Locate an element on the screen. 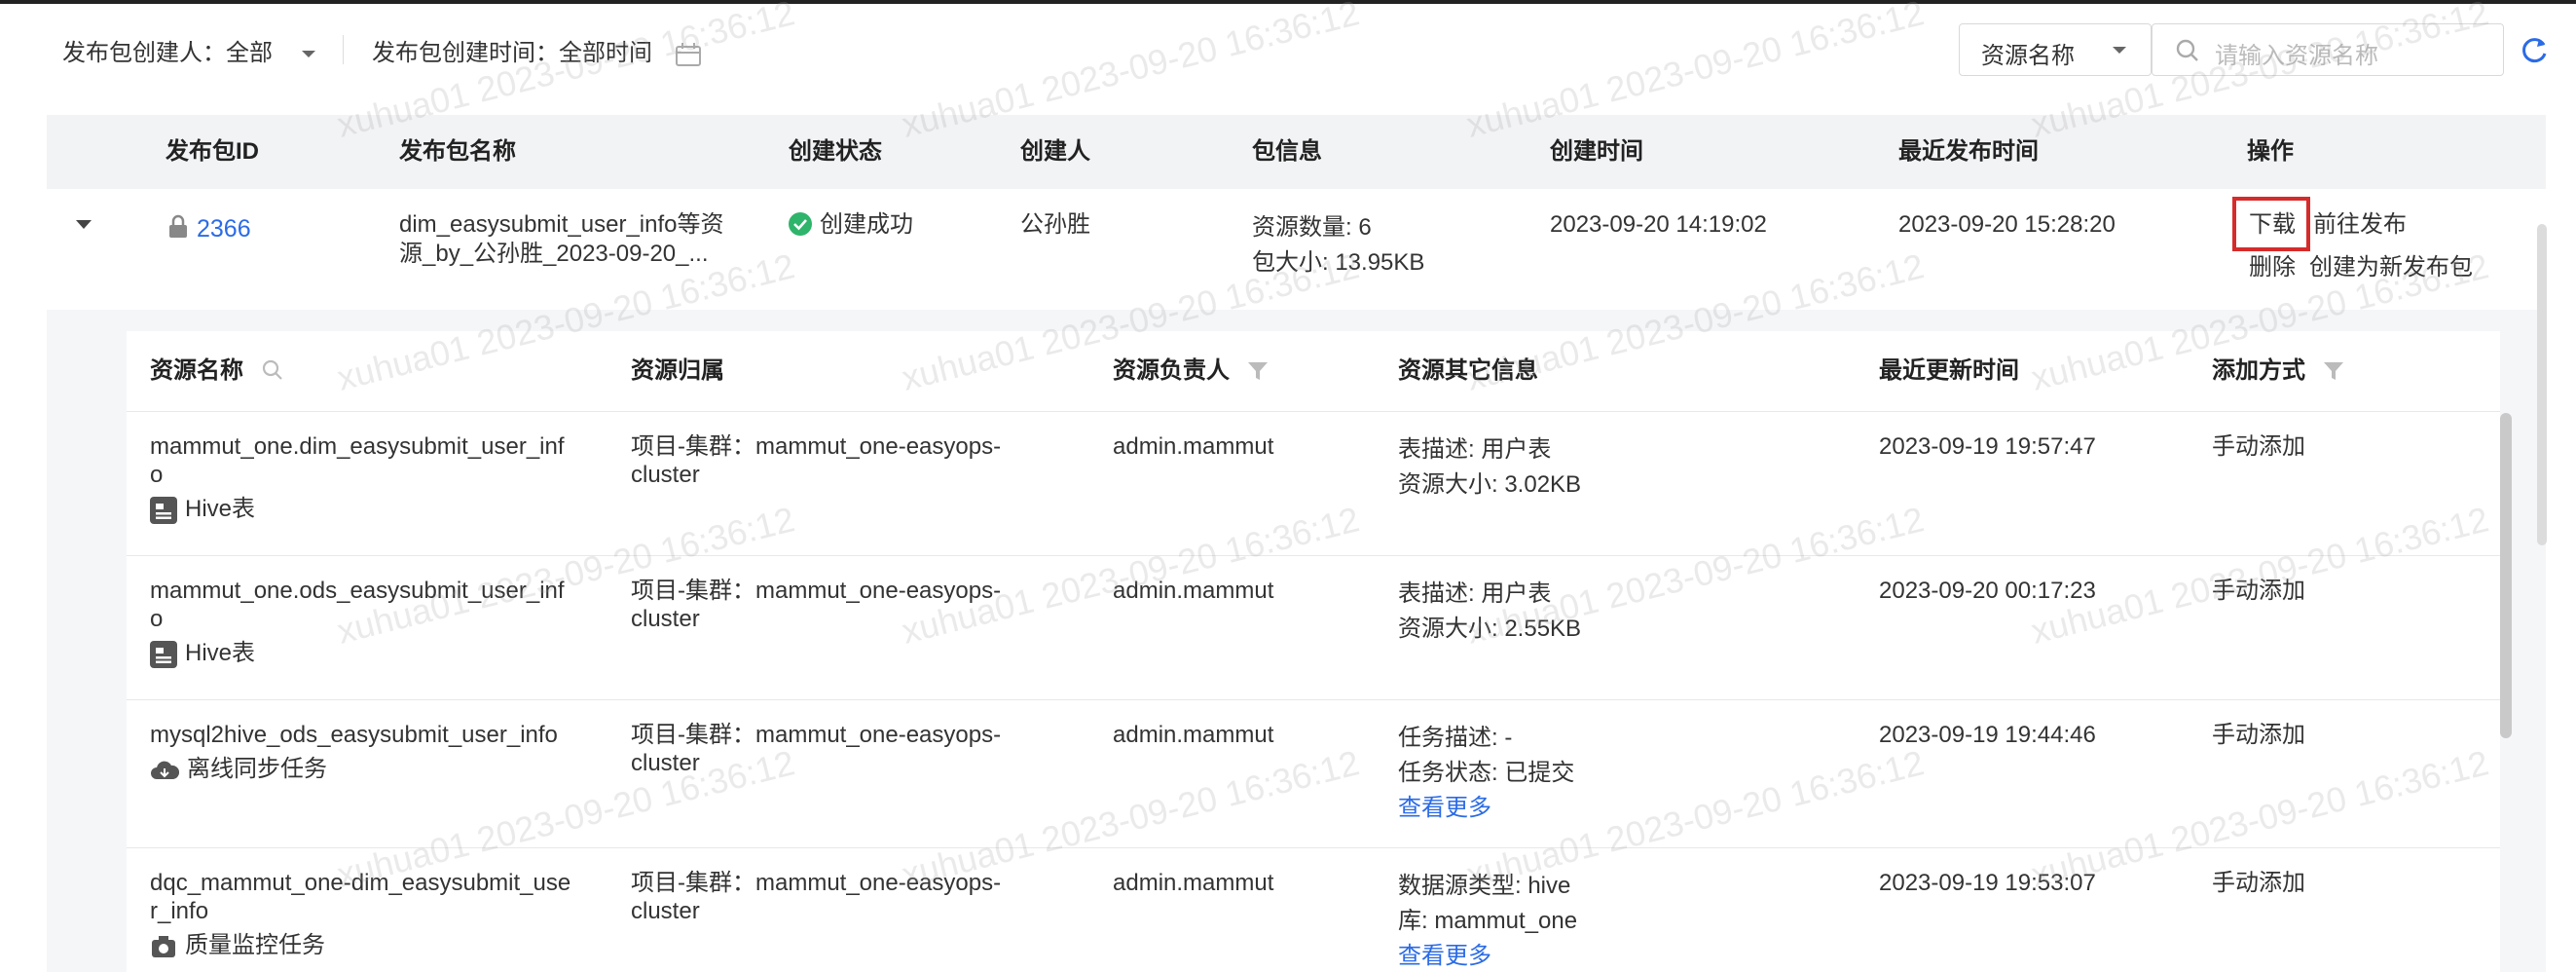 Image resolution: width=2576 pixels, height=972 pixels. published-at: 2023-09-20 15:28:20 is located at coordinates (2007, 225).